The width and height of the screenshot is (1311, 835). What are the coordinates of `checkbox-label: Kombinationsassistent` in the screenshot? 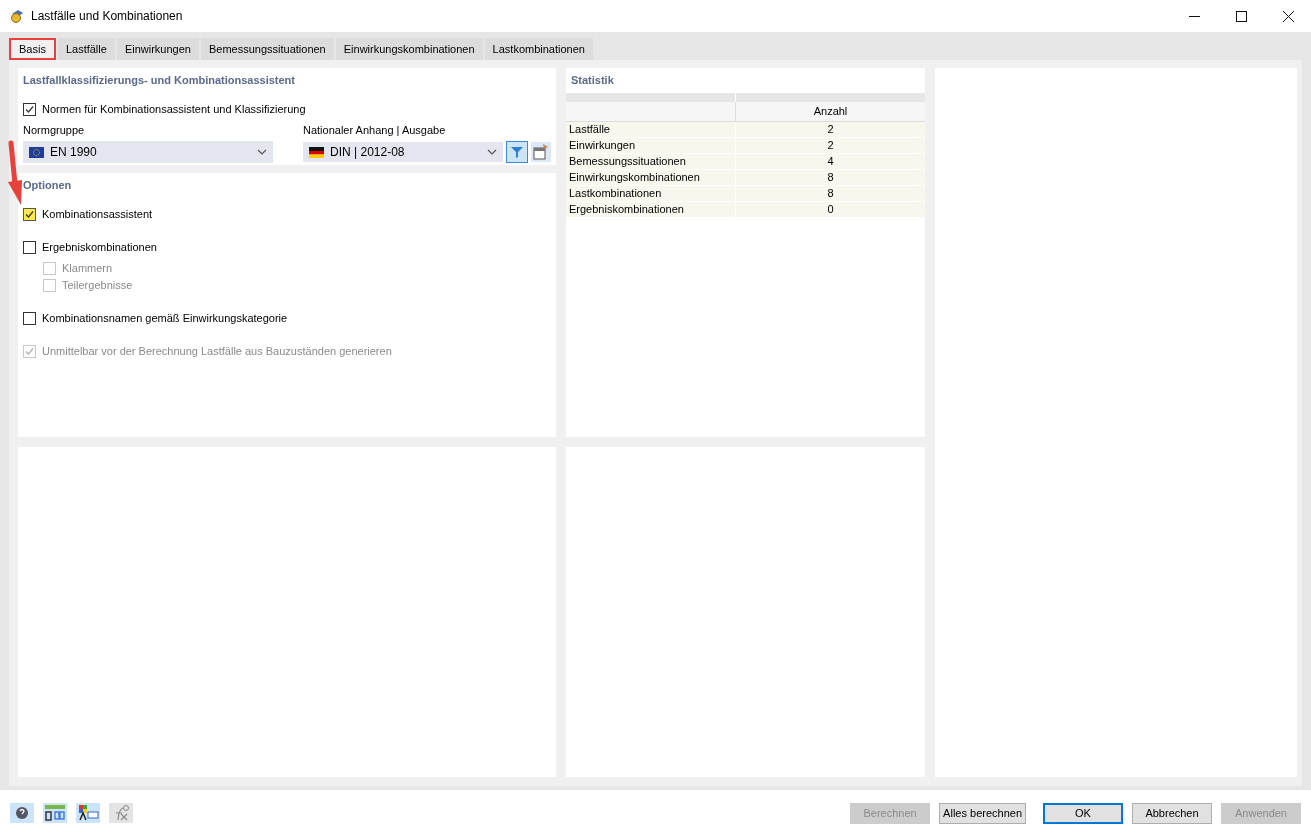 It's located at (97, 214).